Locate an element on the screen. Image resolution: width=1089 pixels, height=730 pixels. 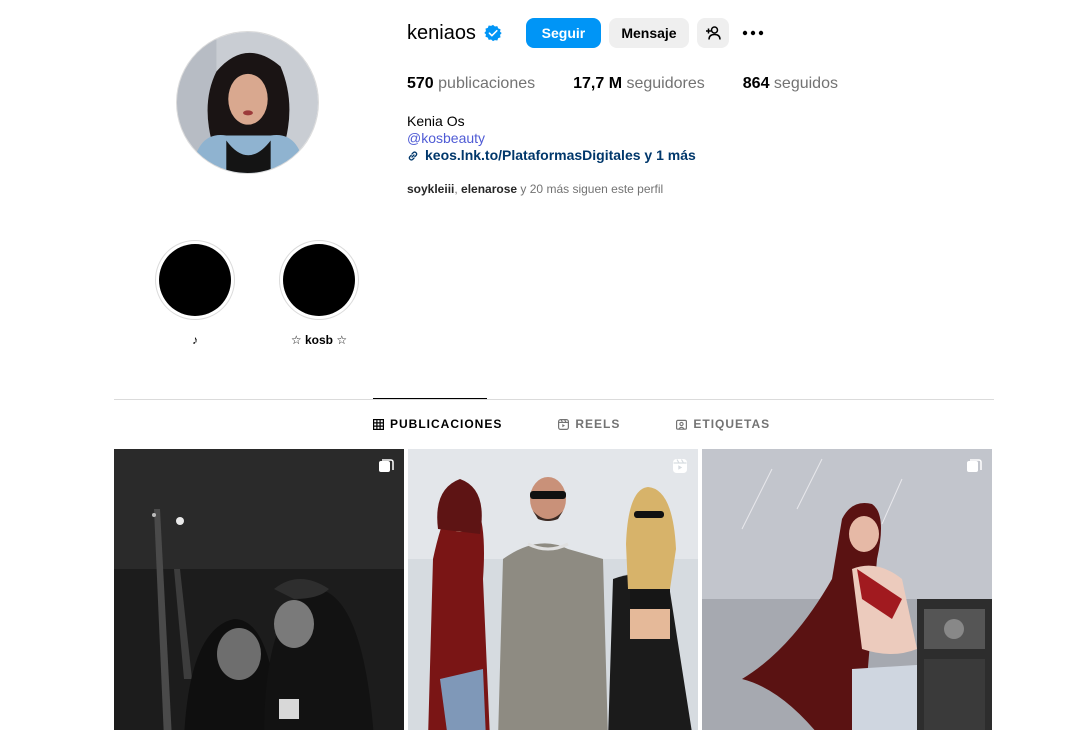
followers-label: seguidores is located at coordinates (665, 83).